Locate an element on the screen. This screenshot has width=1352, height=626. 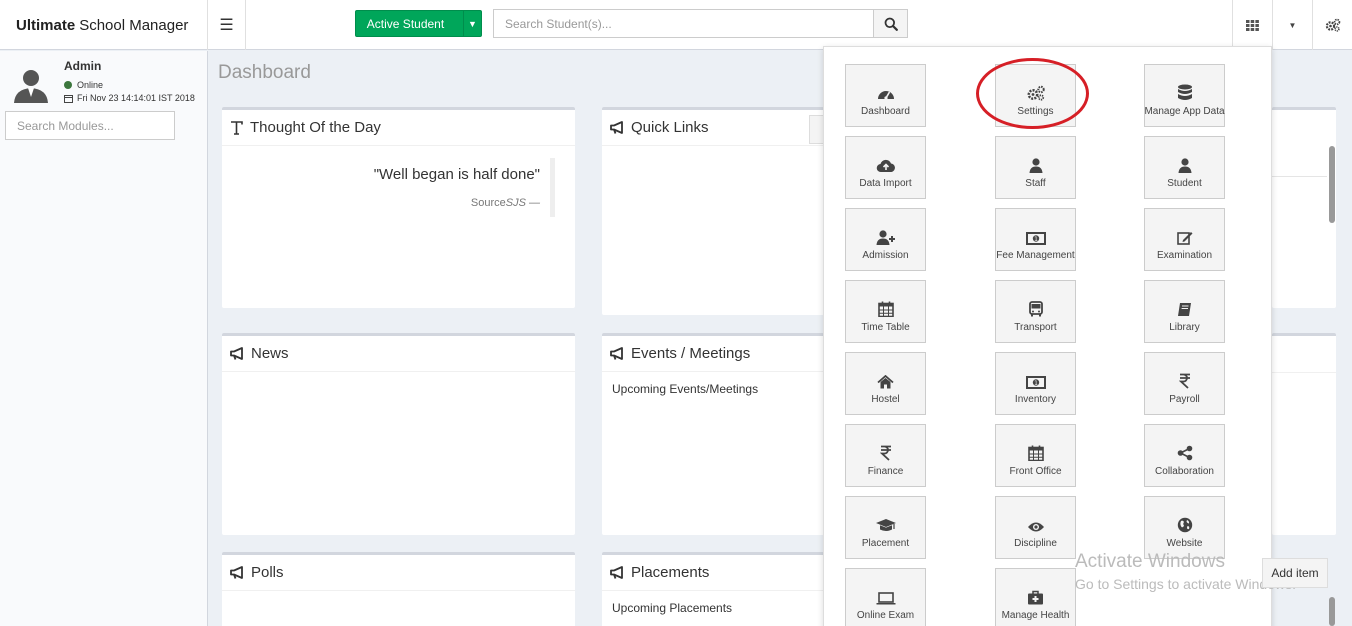
status-text: Online is located at coordinates (90, 85).